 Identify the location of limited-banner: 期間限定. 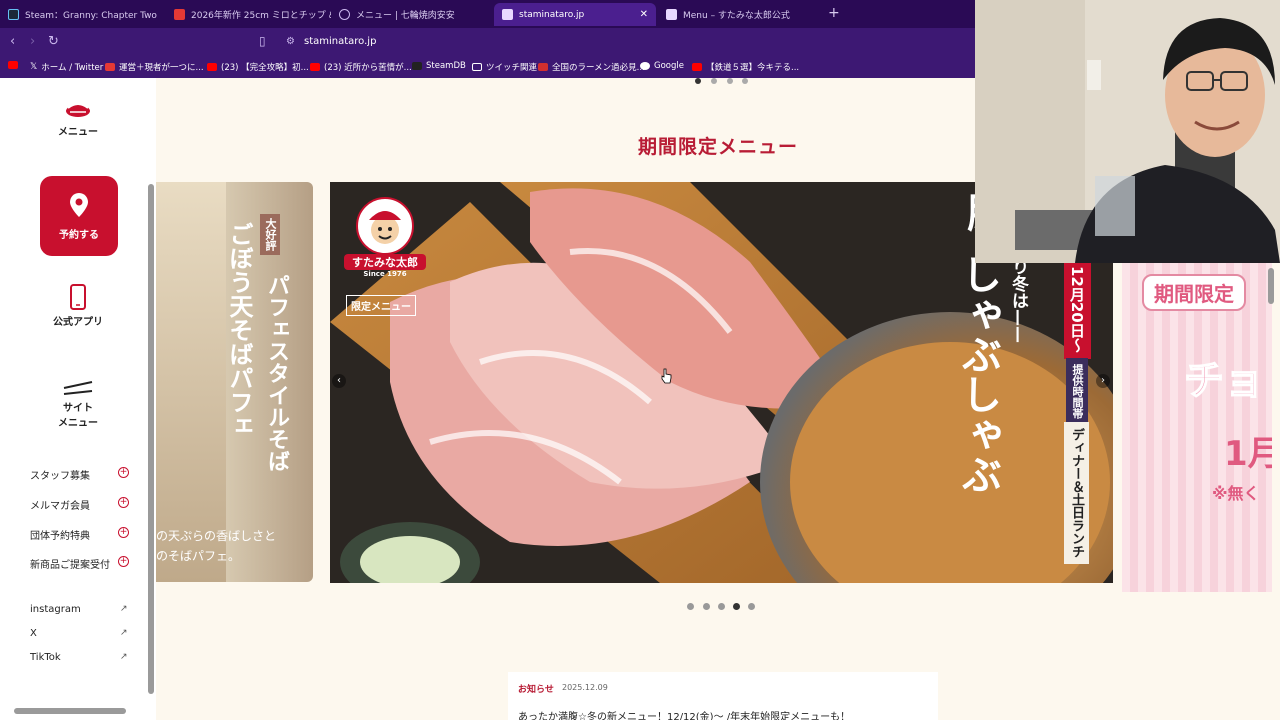
(1194, 292).